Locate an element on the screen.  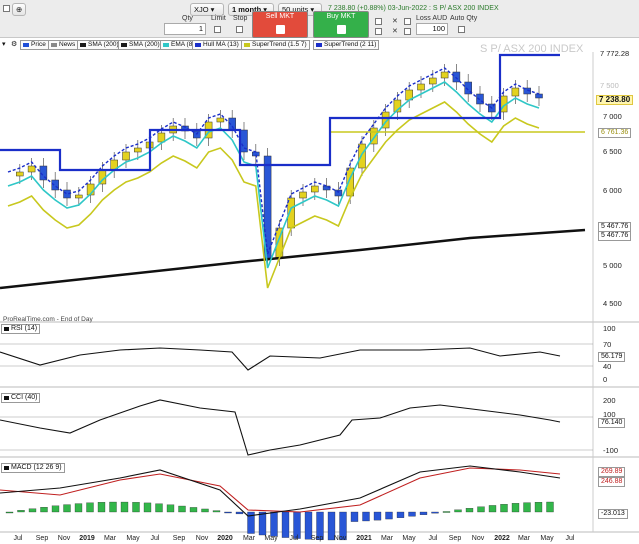
y-label: 100 is located at coordinates (609, 328).